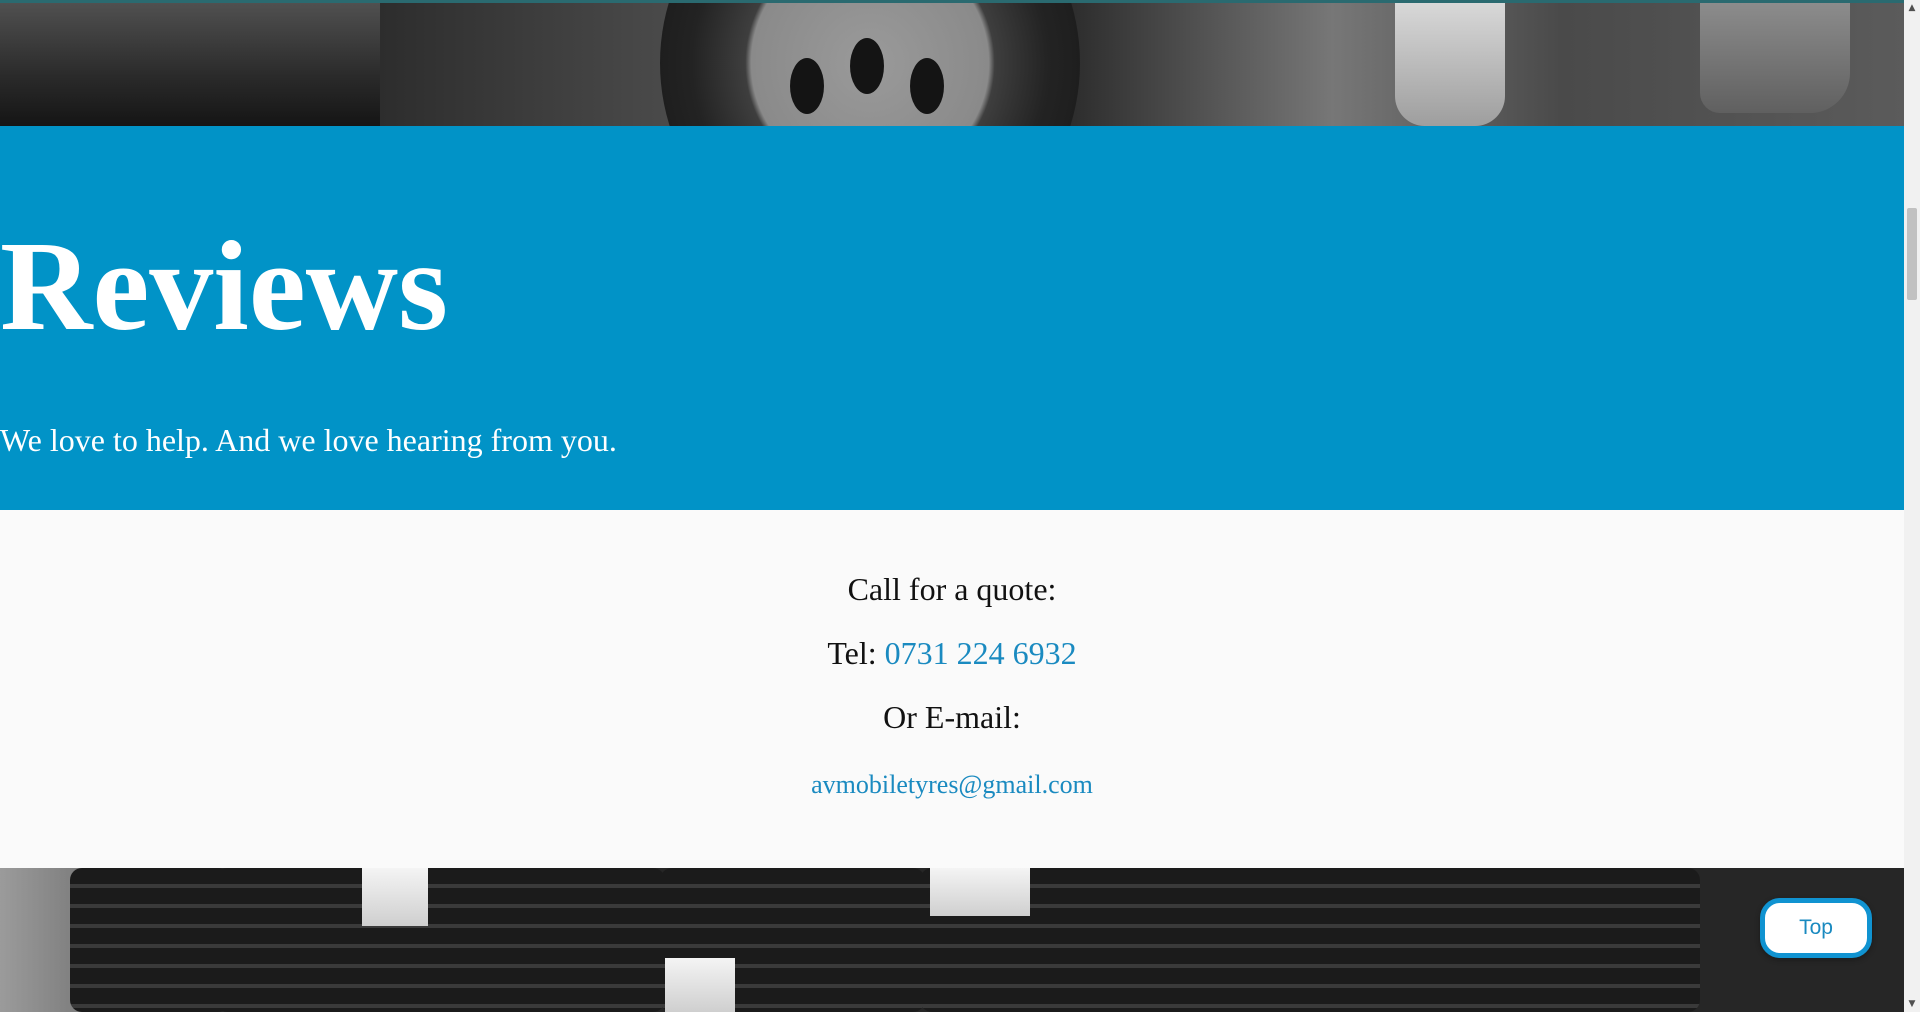  I want to click on scroll-up-arrow-icon: ▲, so click(1912, 8).